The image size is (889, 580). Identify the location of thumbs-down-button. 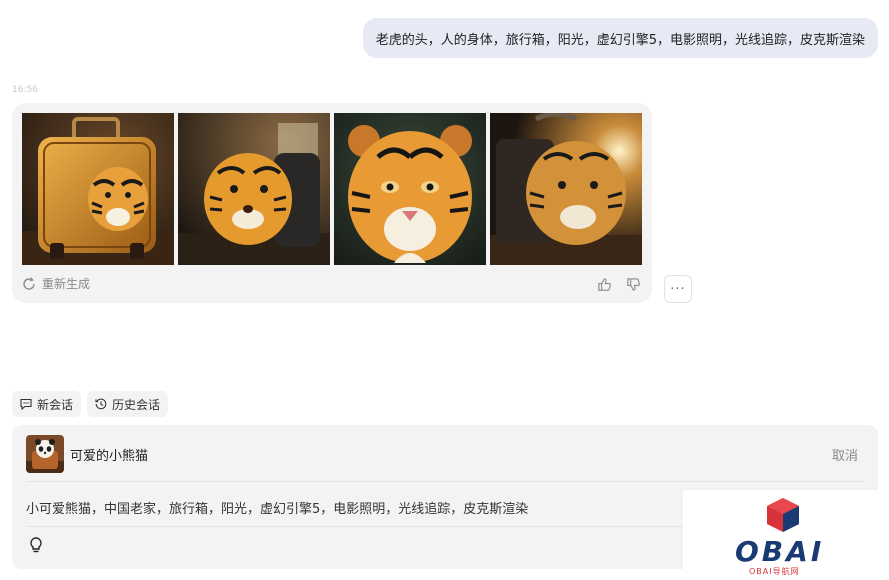
(633, 284).